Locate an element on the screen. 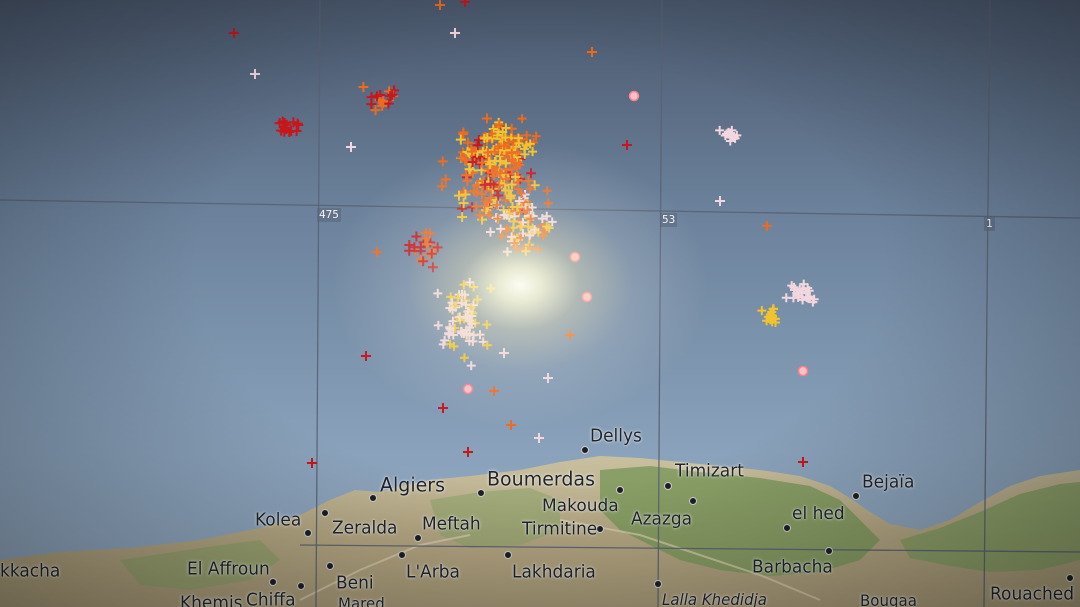 The image size is (1080, 607). town-dot-timizart is located at coordinates (668, 486).